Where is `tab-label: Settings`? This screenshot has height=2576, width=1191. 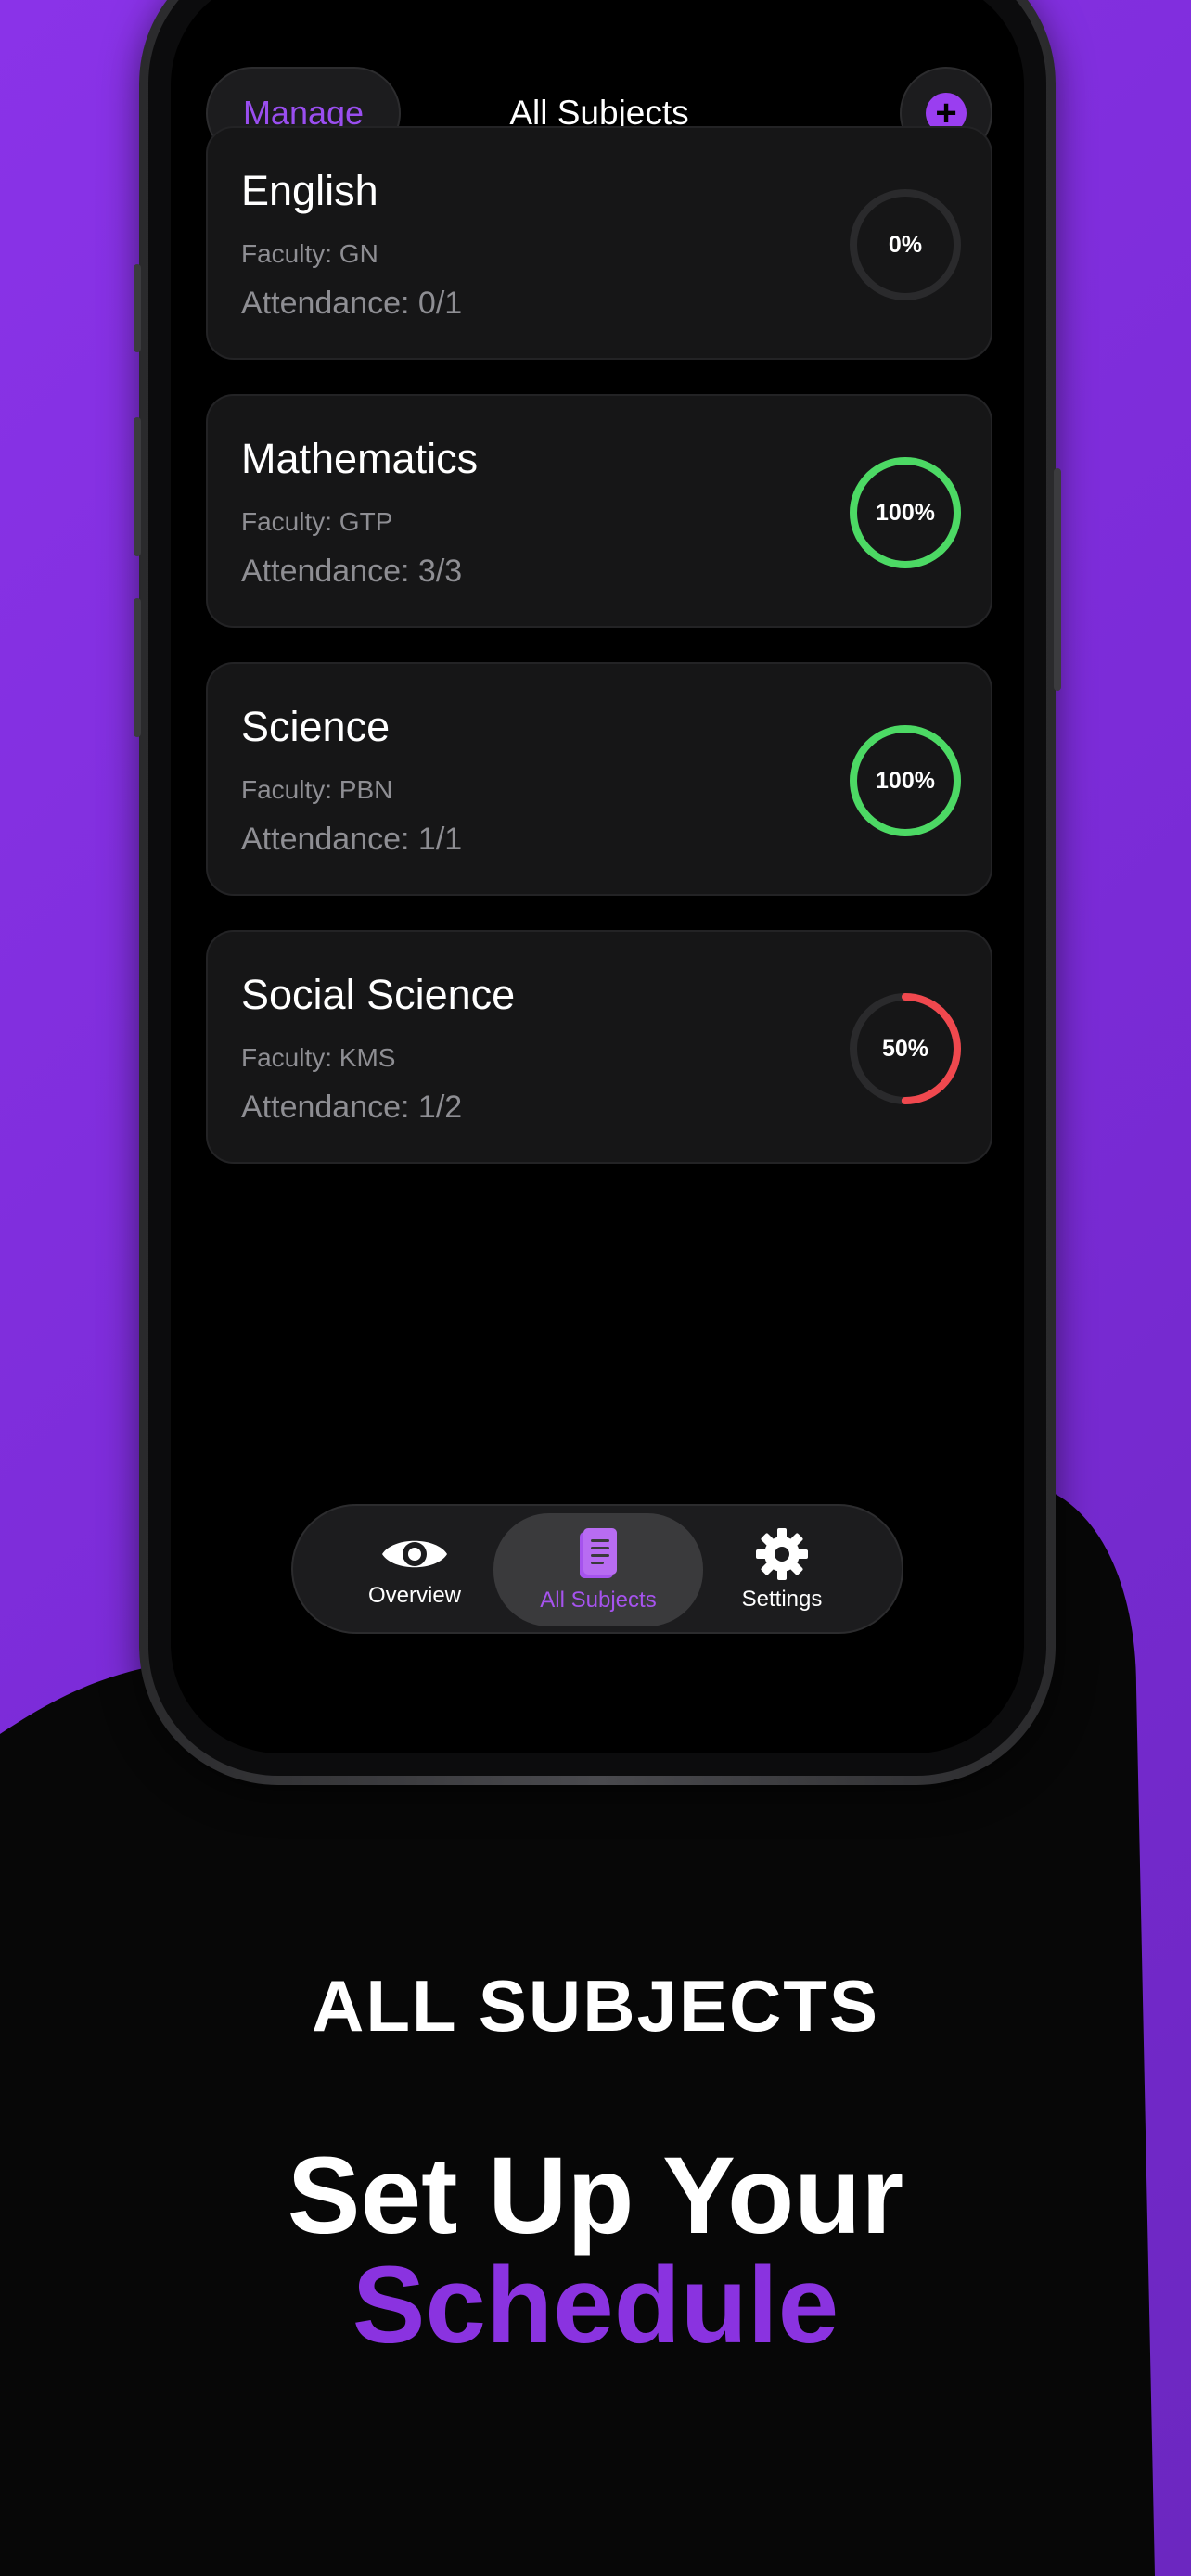 tab-label: Settings is located at coordinates (782, 1599).